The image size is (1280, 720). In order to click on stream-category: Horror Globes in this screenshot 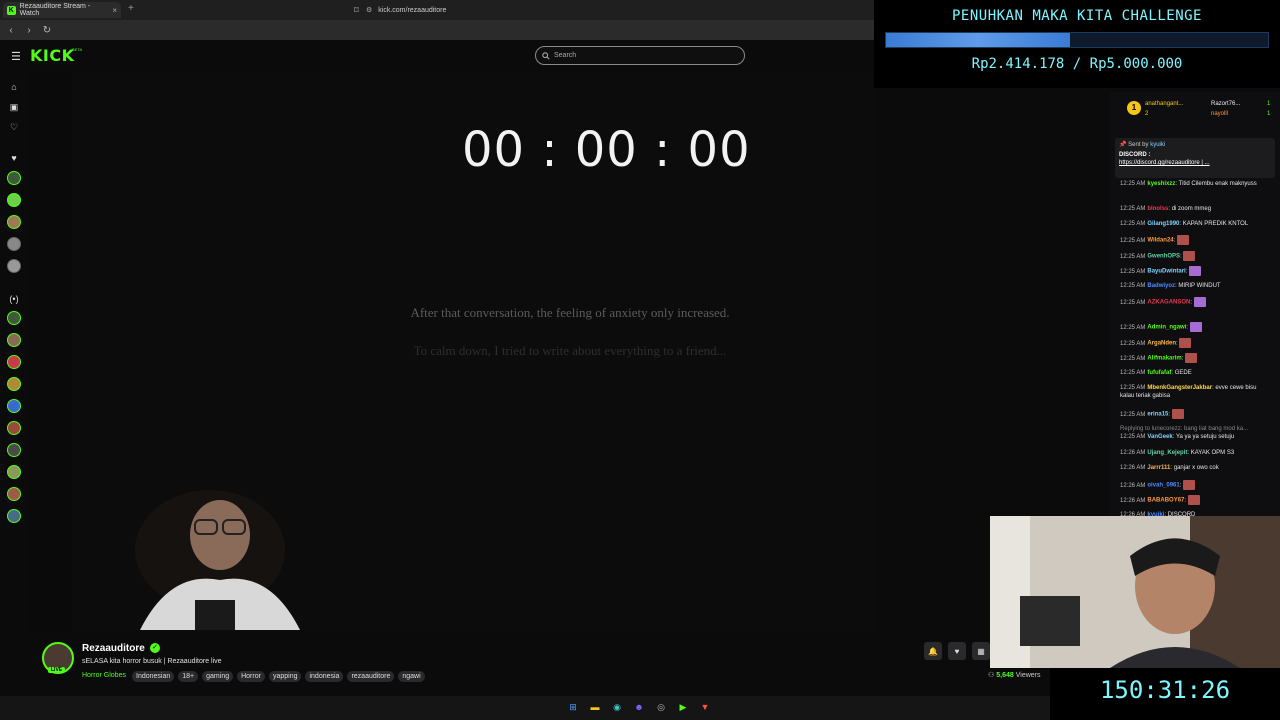, I will do `click(104, 675)`.